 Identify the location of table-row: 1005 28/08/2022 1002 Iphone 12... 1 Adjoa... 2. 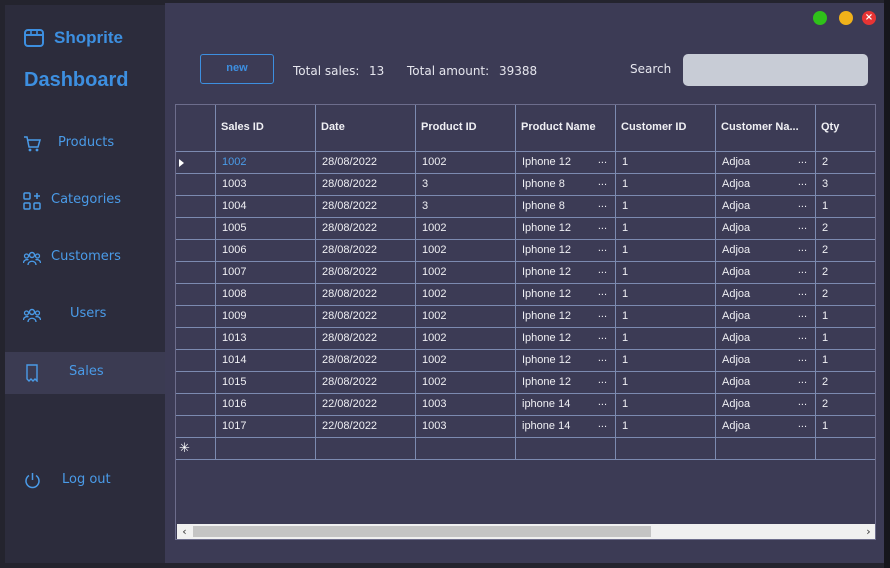
(525, 229).